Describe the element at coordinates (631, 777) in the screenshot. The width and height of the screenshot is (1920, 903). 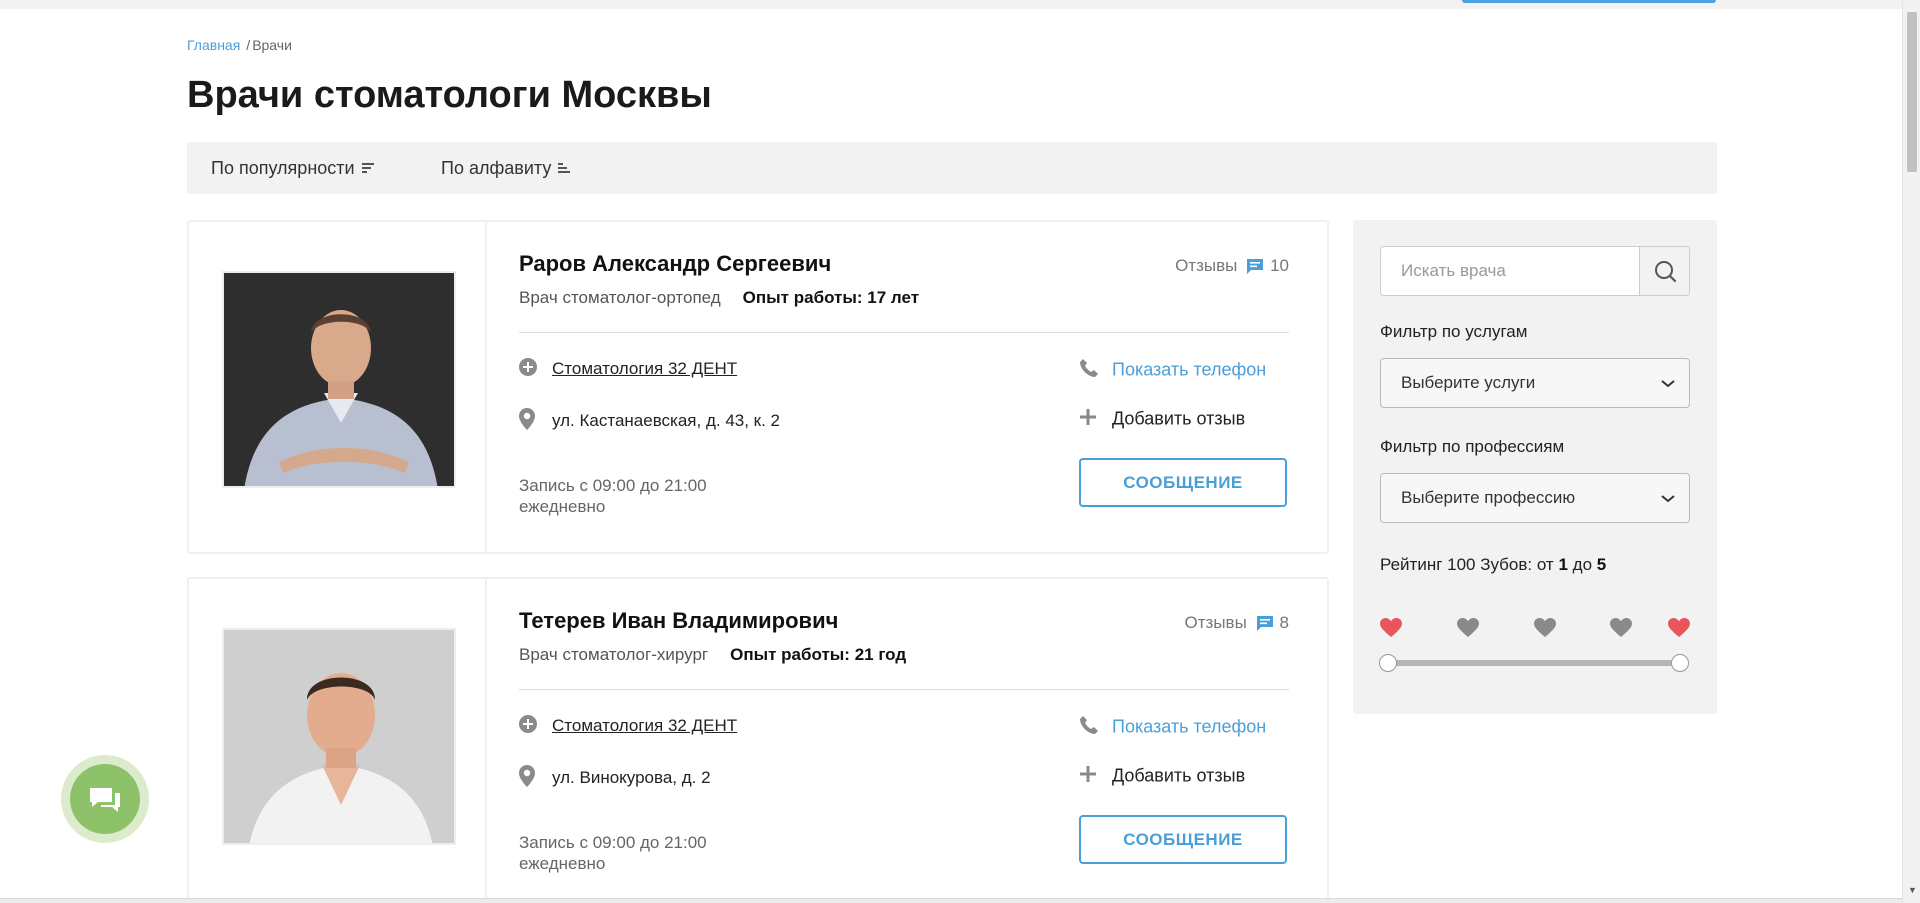
I see `doctor-address: ул. Винокурова, д. 2` at that location.